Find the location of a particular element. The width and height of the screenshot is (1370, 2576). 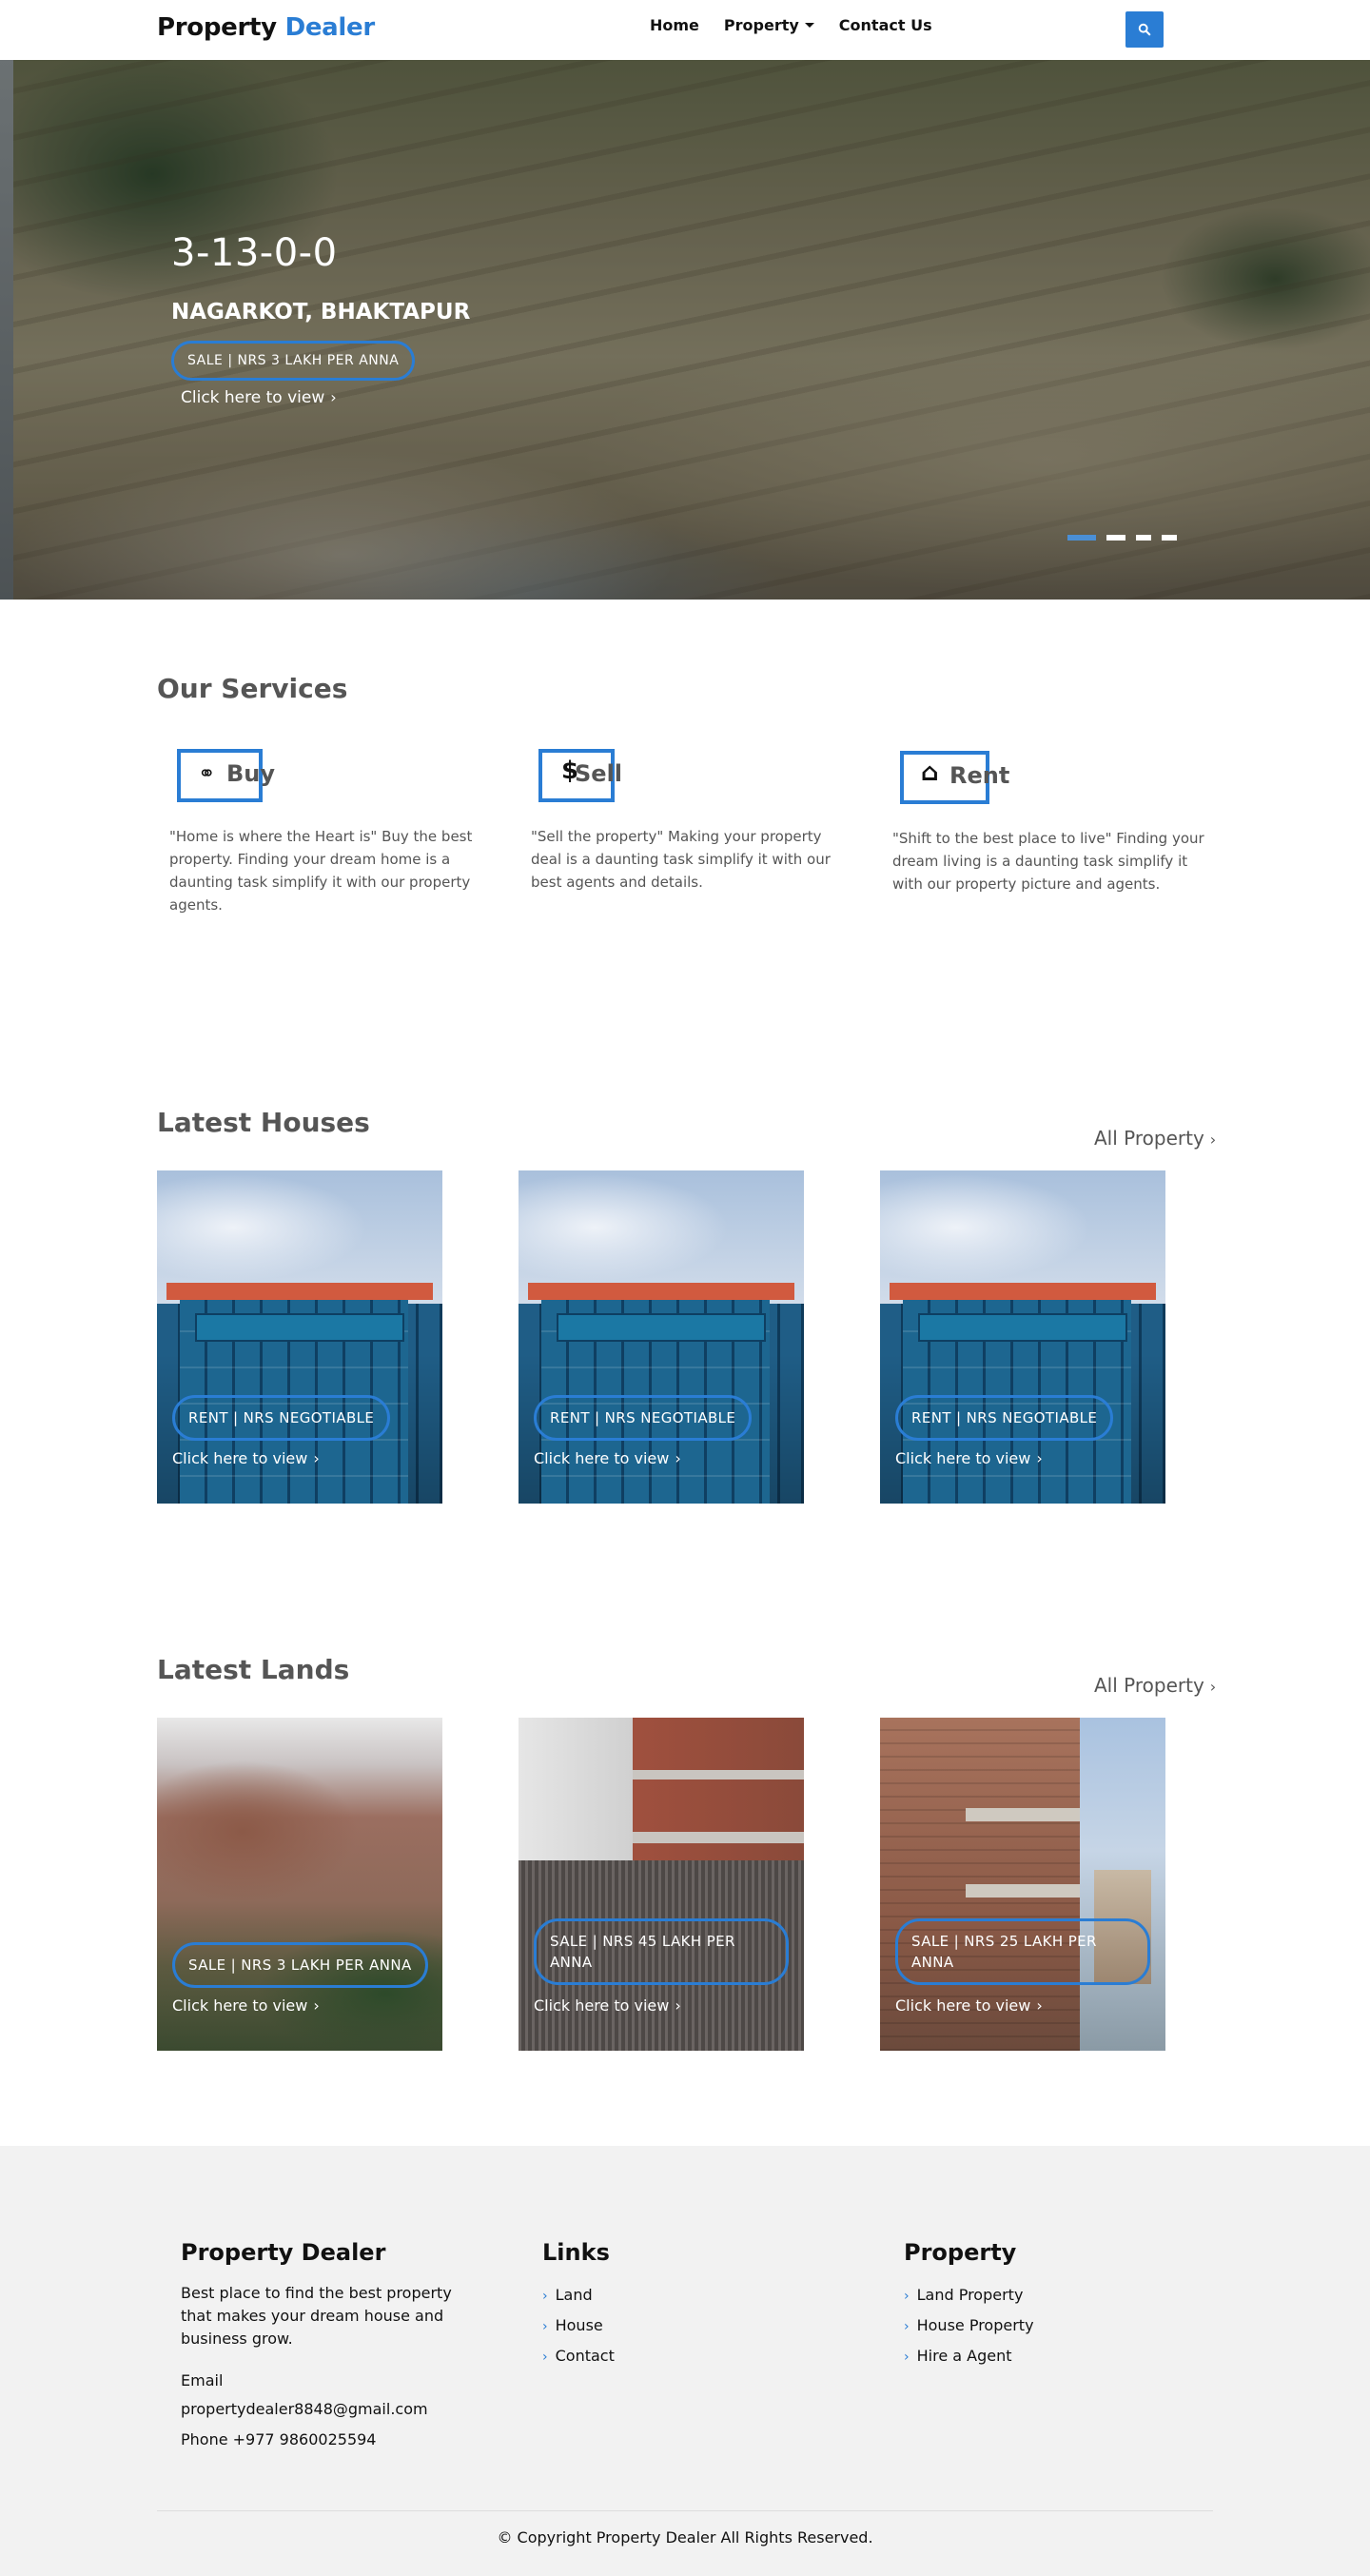

service-buy-name: Buy is located at coordinates (251, 773).